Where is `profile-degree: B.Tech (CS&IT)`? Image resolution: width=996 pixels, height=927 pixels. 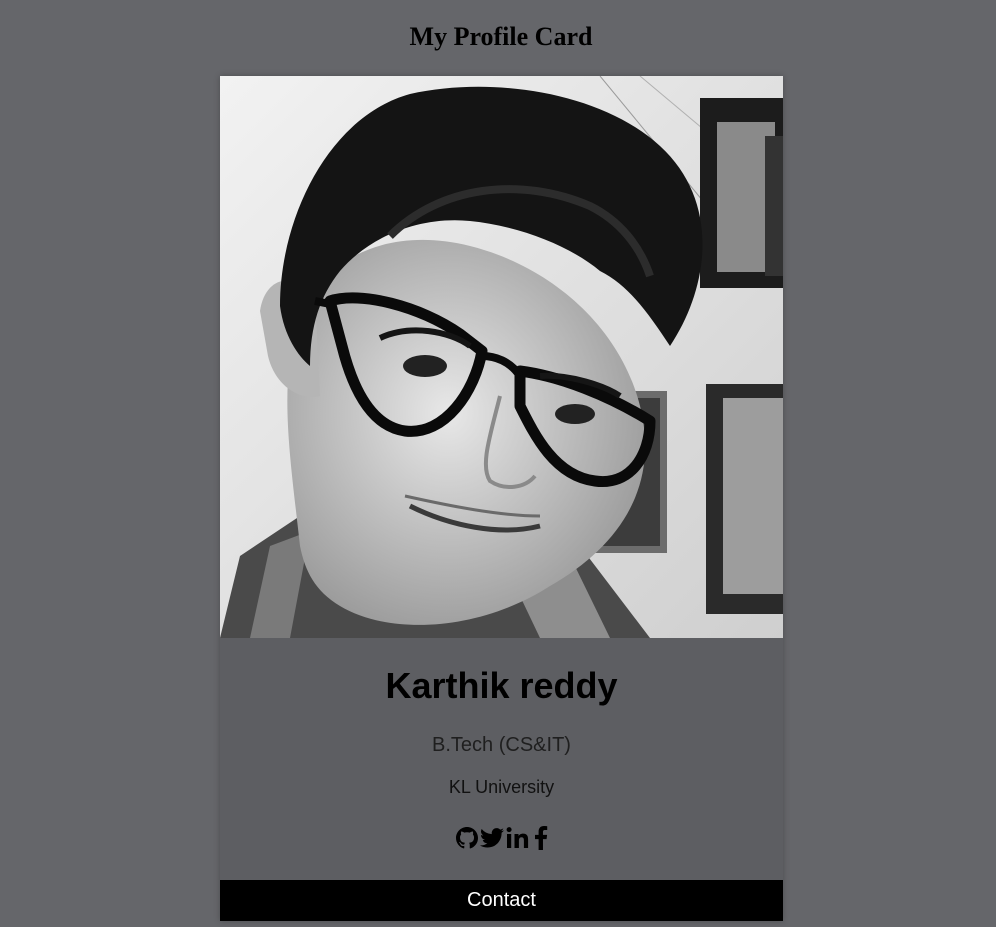
profile-degree: B.Tech (CS&IT) is located at coordinates (501, 745).